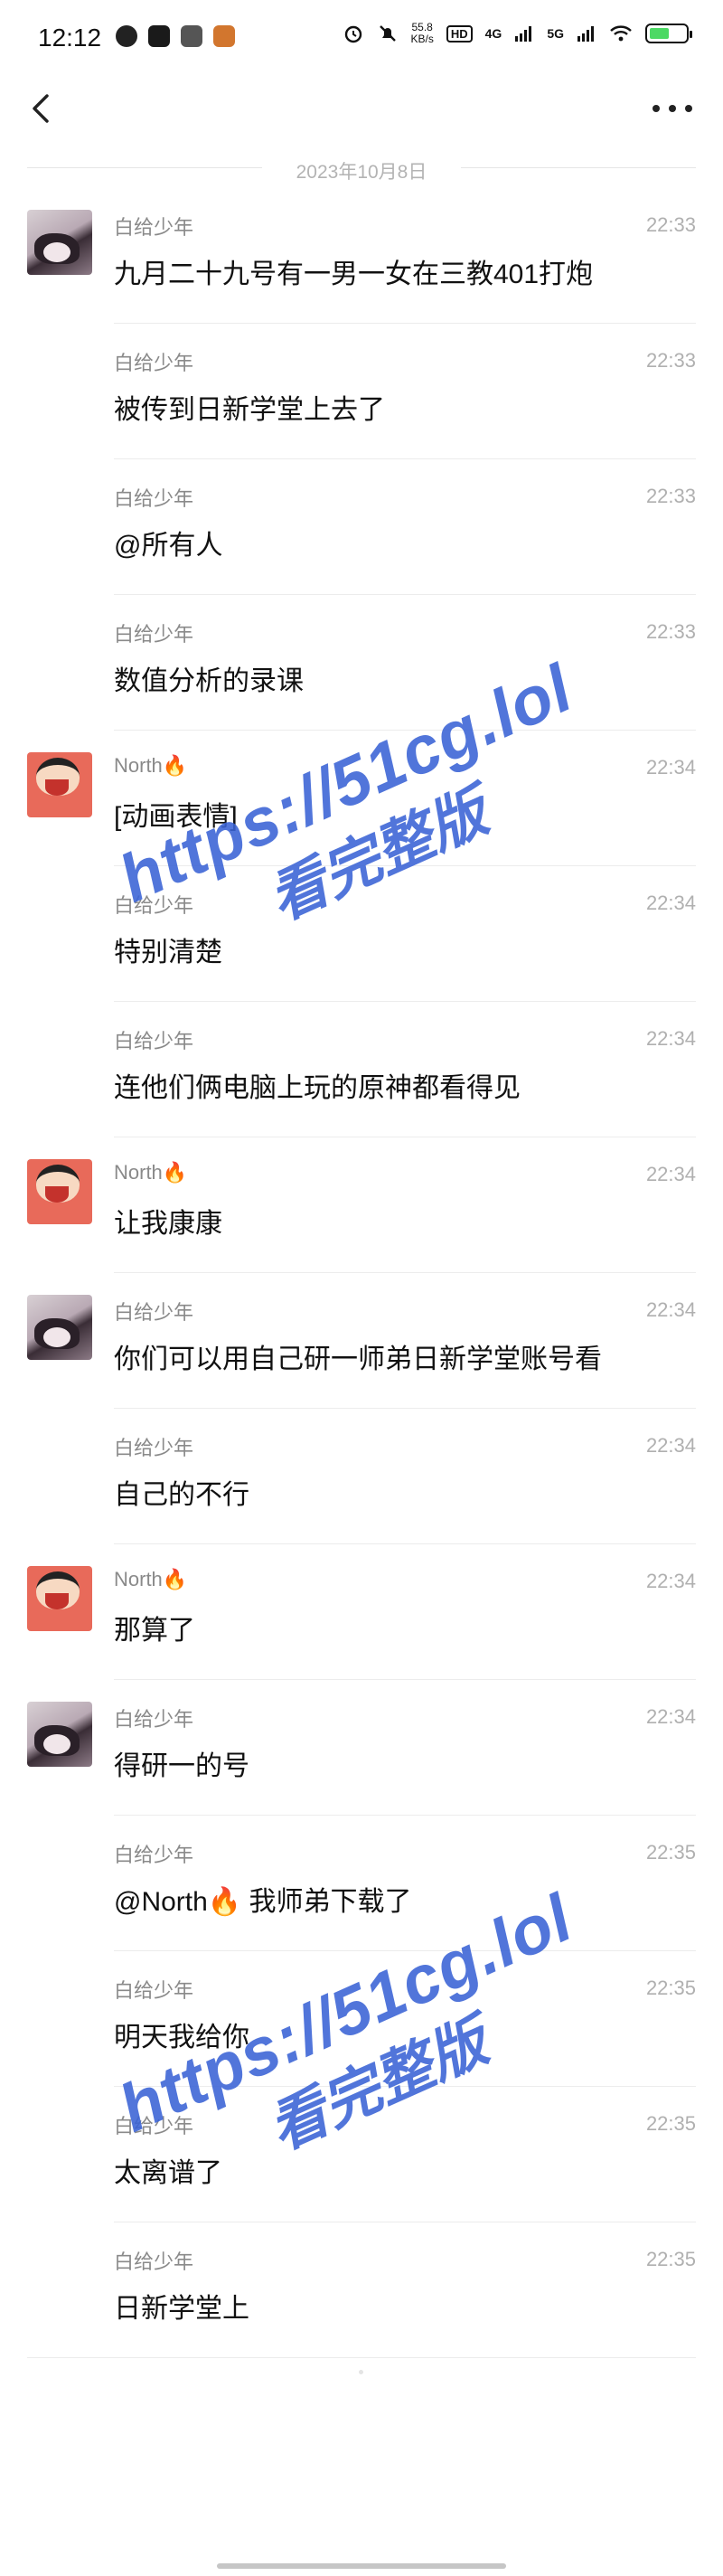 Image resolution: width=723 pixels, height=2576 pixels. Describe the element at coordinates (127, 36) in the screenshot. I see `app-notification-icon` at that location.